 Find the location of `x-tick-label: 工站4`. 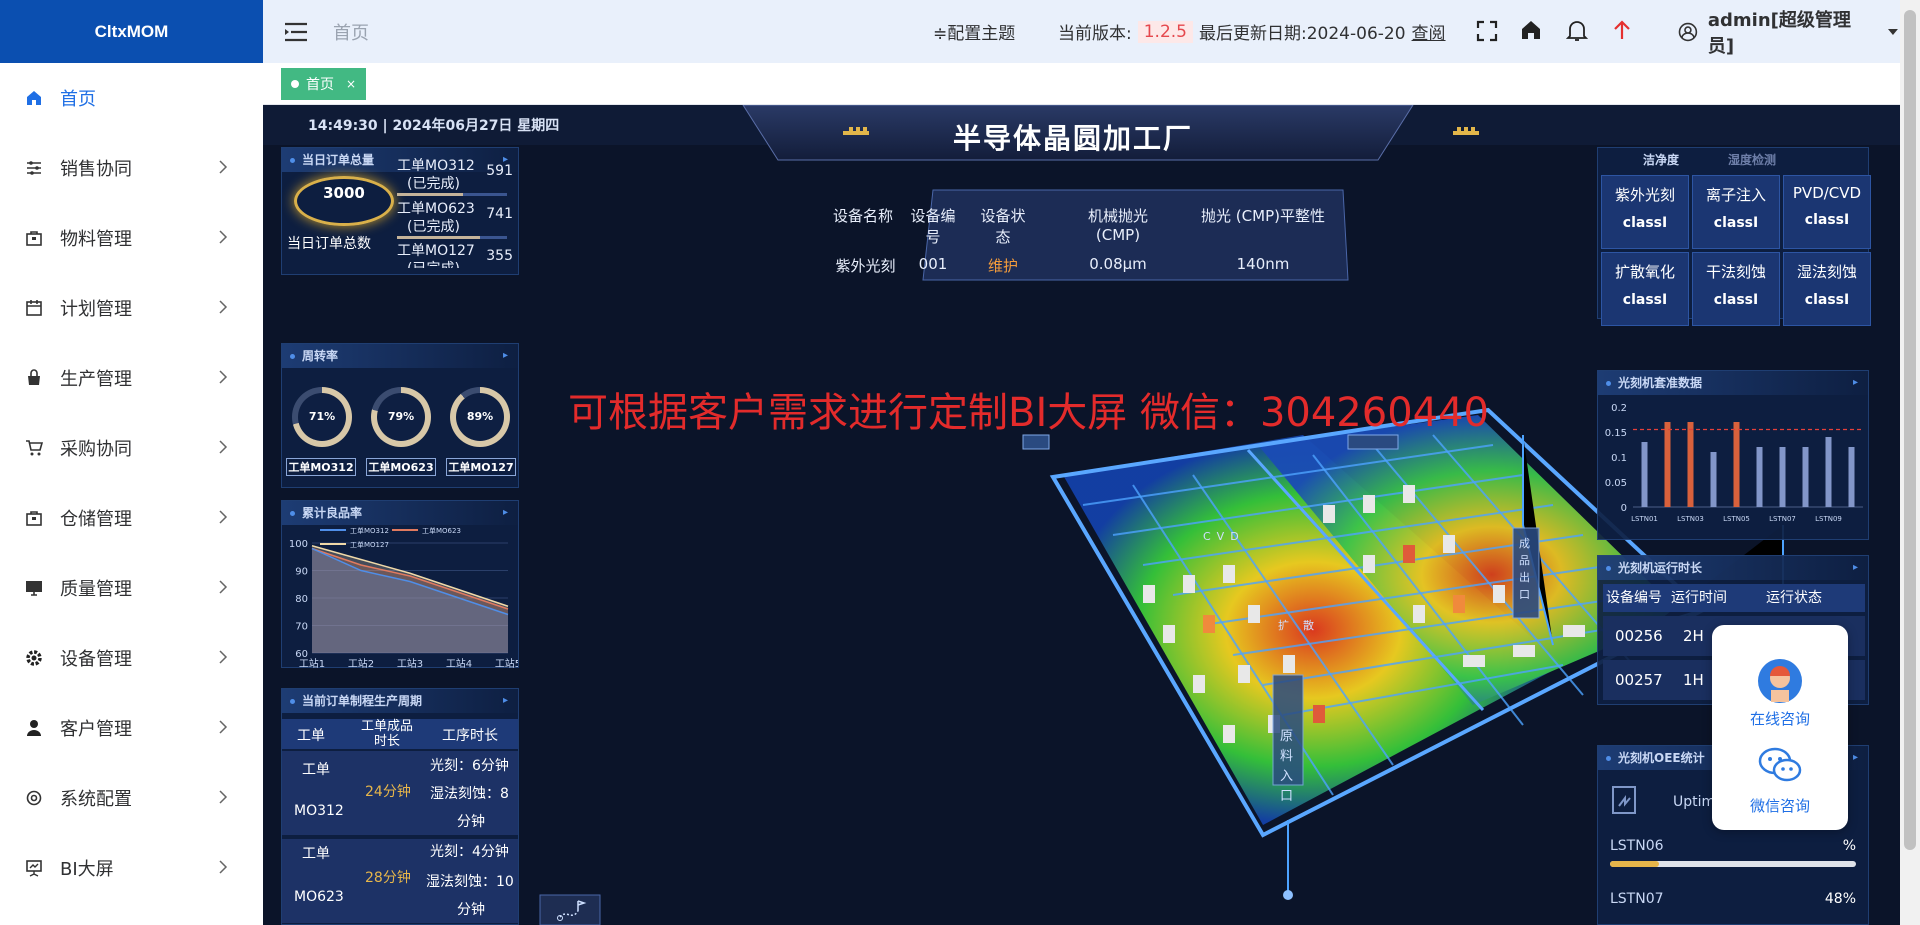

x-tick-label: 工站4 is located at coordinates (459, 663).